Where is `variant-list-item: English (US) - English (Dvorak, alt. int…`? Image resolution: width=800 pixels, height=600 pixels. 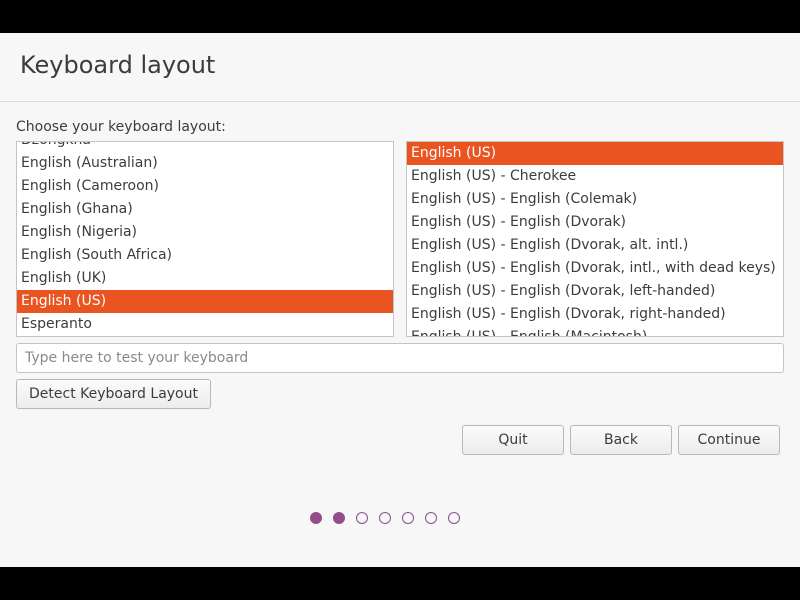
variant-list-item: English (US) - English (Dvorak, alt. int… is located at coordinates (595, 245).